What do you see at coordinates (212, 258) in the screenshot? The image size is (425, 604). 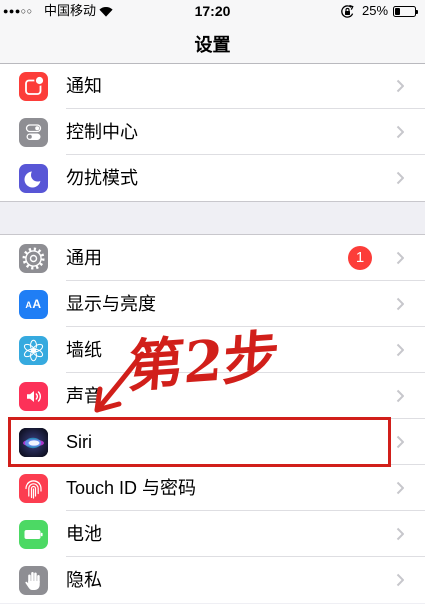 I see `settings-row-general: 通用 1` at bounding box center [212, 258].